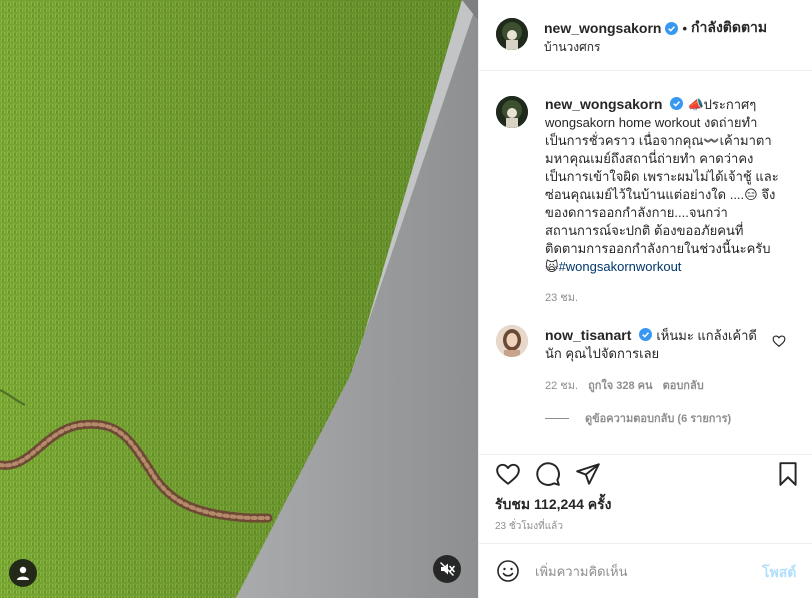 The image size is (812, 598). I want to click on muted-speaker-icon, so click(447, 569).